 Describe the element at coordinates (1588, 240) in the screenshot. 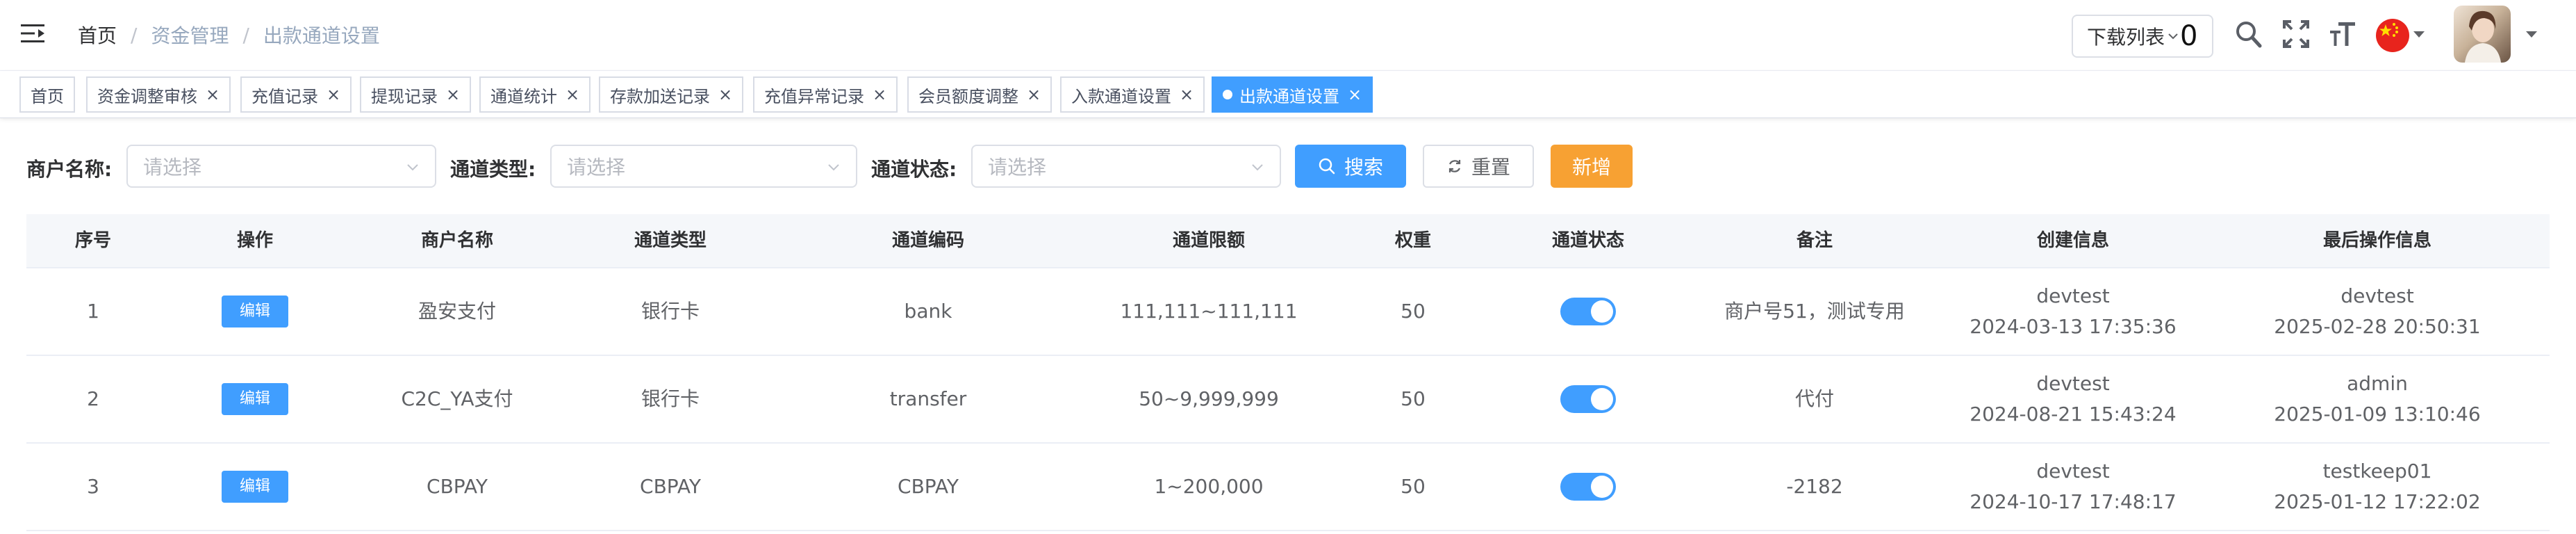

I see `col-header-status: 通道状态` at that location.